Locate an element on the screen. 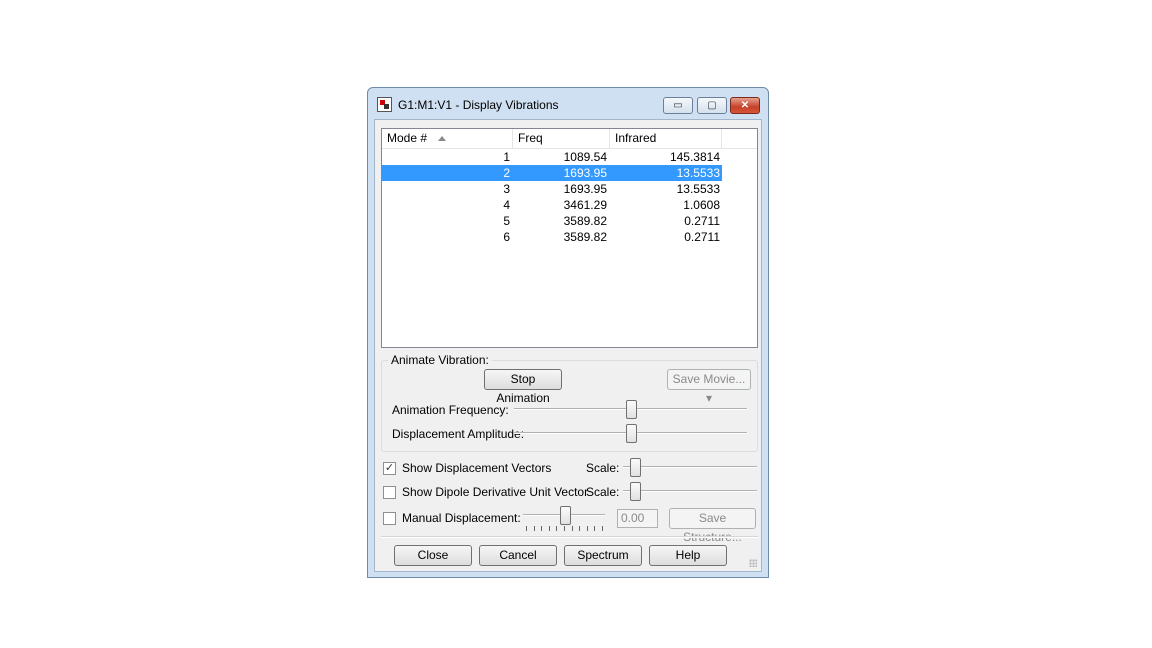 This screenshot has height=648, width=1152. table-row: 2 1693.95 13.5533 is located at coordinates (552, 173).